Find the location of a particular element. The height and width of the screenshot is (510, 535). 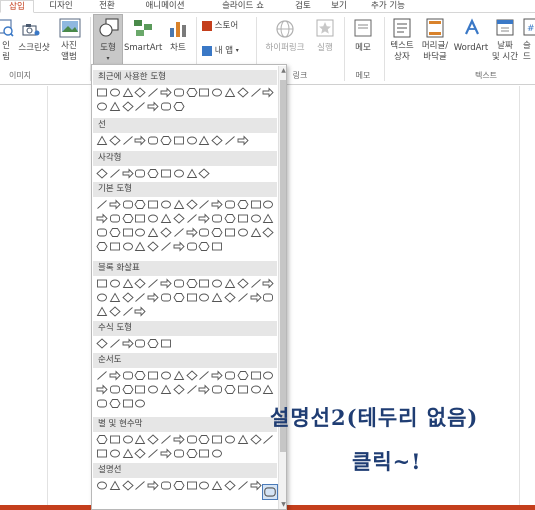

screenshot-button: 스크린샷 is located at coordinates (34, 41).